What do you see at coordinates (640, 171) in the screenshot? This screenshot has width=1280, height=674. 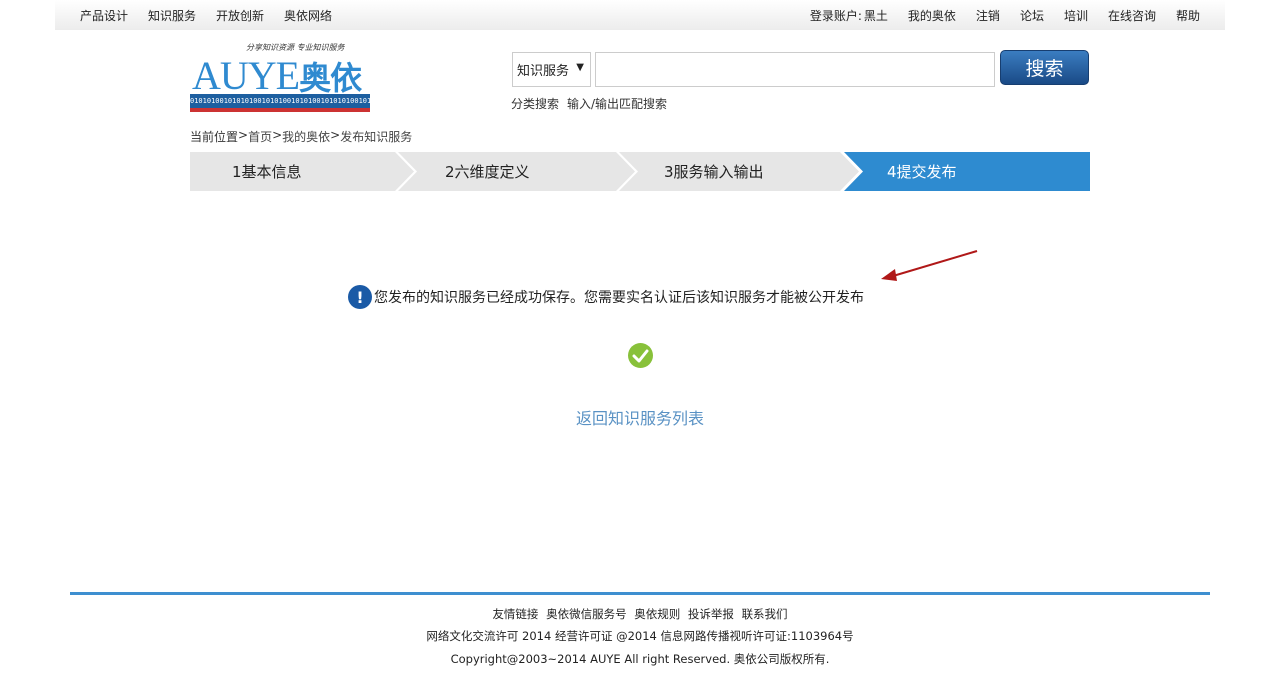 I see `progress-steps: 1基本信息 2六维度定义 3服务输入输出 4提交发布` at bounding box center [640, 171].